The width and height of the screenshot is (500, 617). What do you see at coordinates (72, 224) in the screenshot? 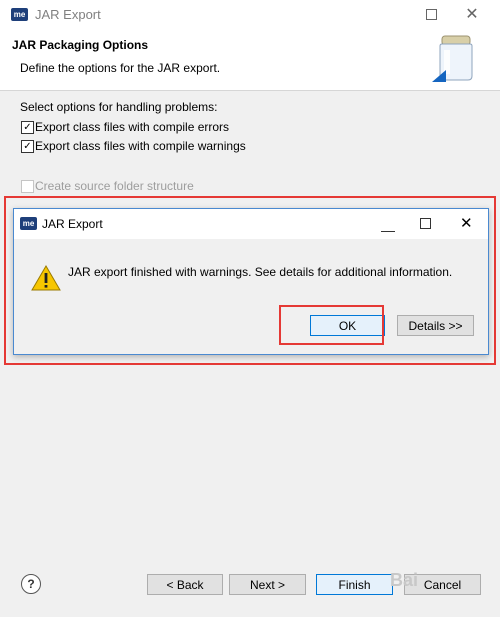
I see `dialog-title: JAR Export` at bounding box center [72, 224].